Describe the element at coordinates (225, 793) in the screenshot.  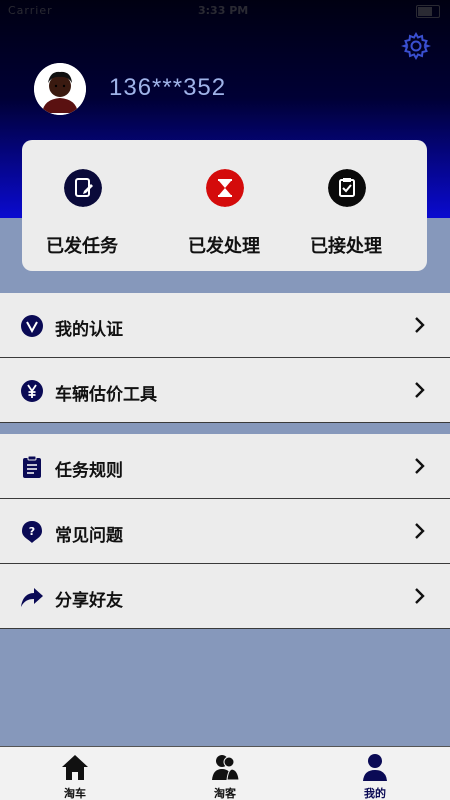
I see `tab-label: 淘客` at that location.